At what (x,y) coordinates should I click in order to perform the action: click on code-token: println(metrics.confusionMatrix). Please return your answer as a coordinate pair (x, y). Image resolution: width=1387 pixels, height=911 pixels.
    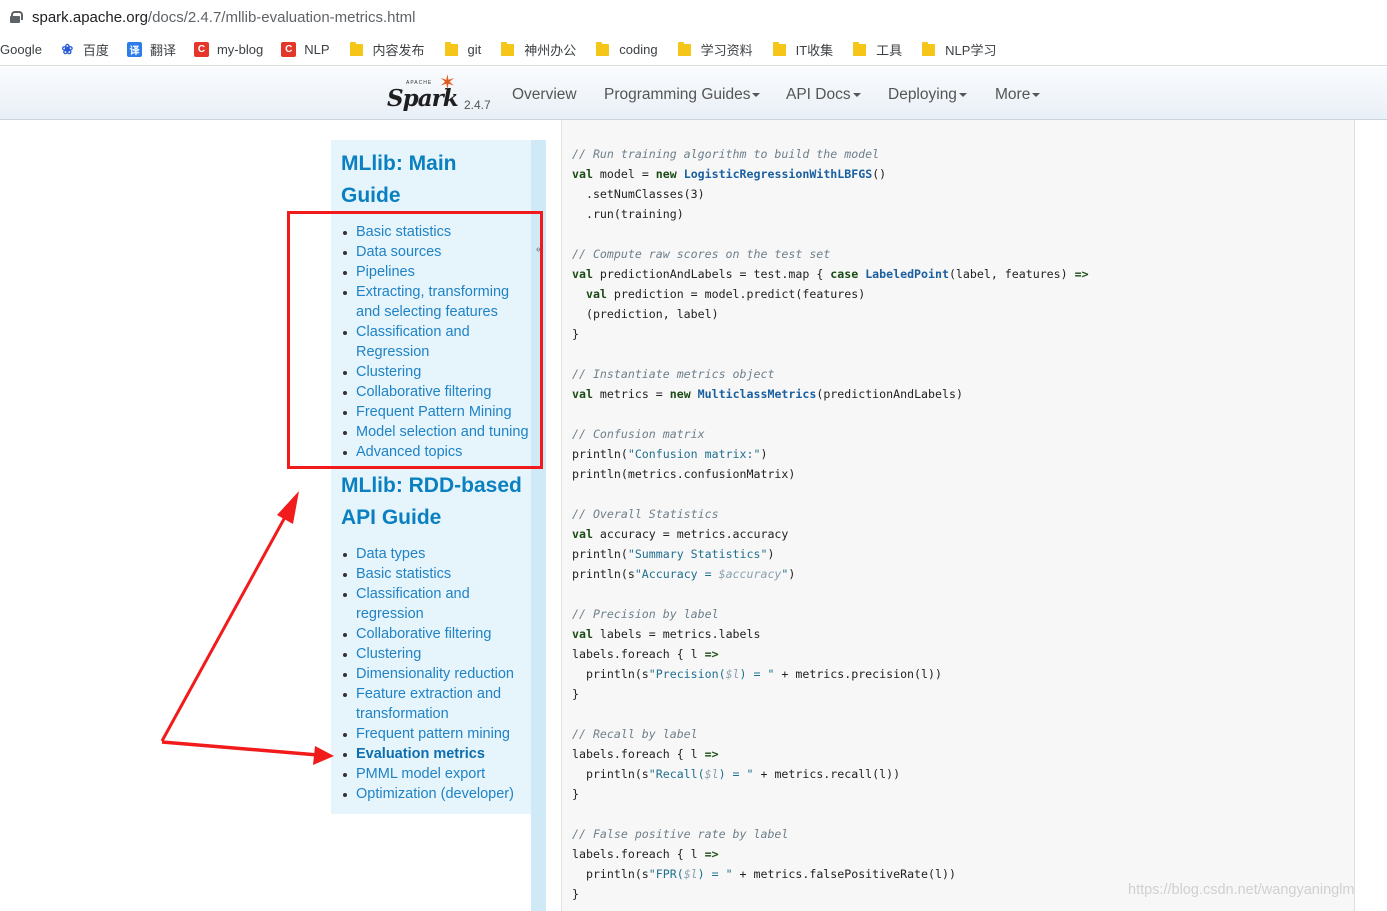
    Looking at the image, I should click on (684, 474).